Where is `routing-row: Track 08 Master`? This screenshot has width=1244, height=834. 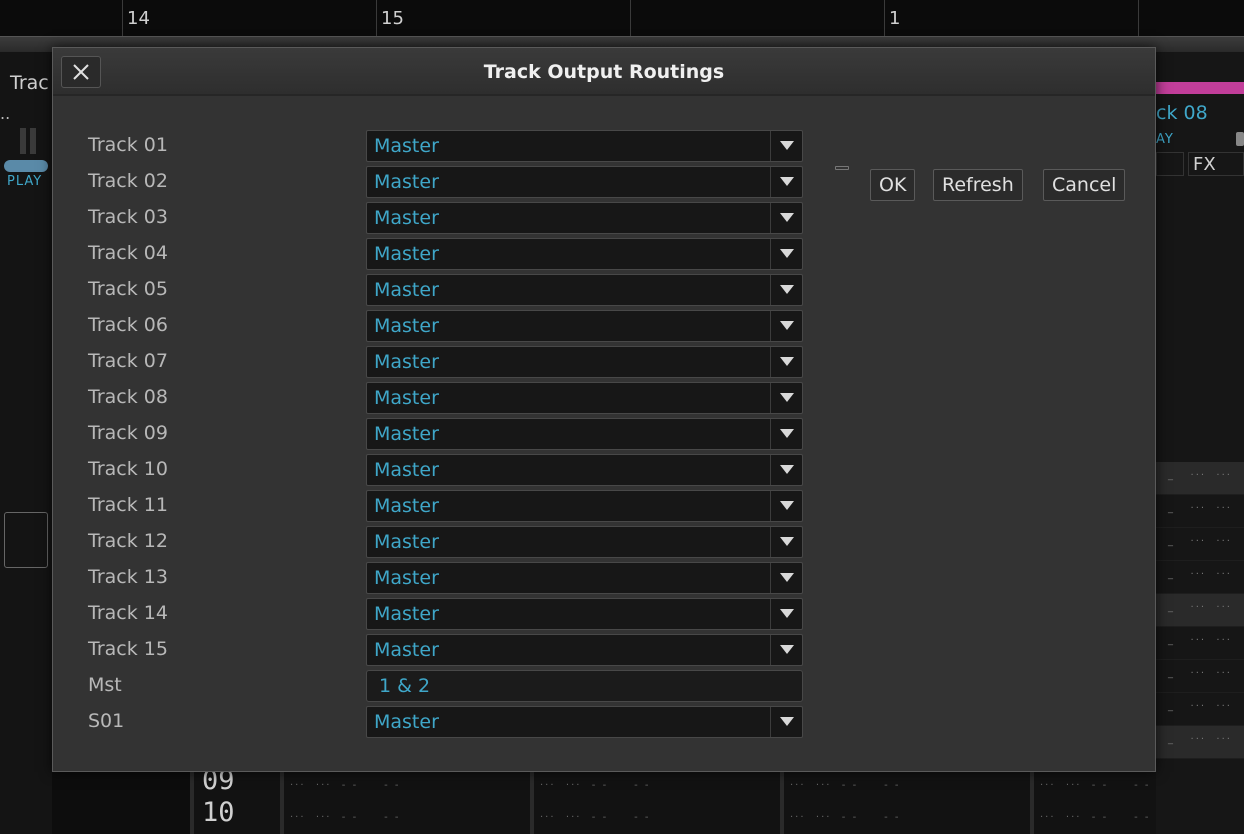
routing-row: Track 08 Master is located at coordinates (433, 398).